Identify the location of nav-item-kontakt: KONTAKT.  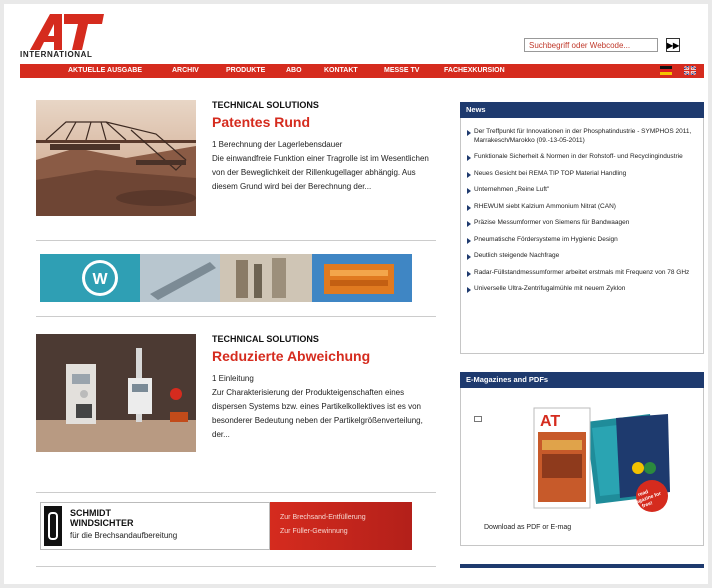
(341, 71).